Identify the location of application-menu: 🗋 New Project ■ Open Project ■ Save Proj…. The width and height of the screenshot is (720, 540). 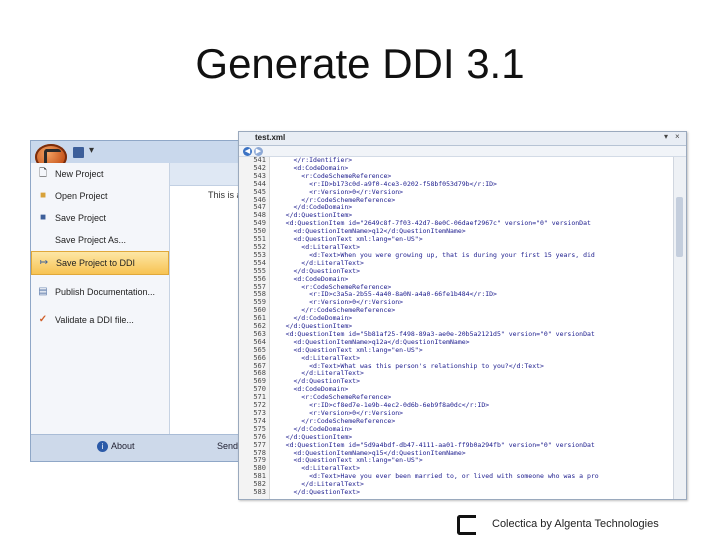
(100, 299).